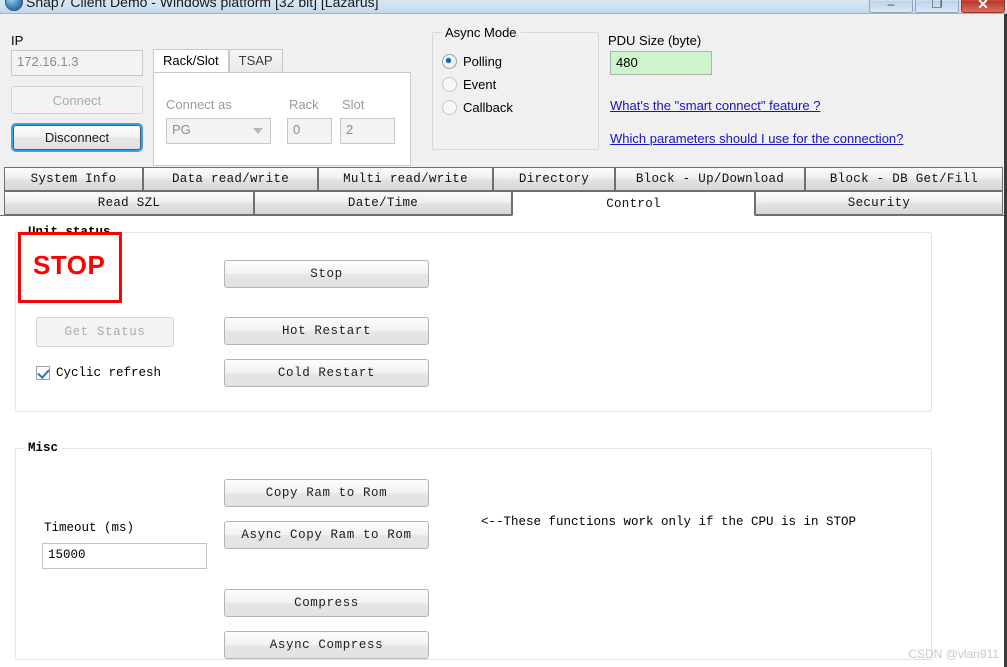 The width and height of the screenshot is (1007, 667). Describe the element at coordinates (480, 84) in the screenshot. I see `radio-event-label: Event` at that location.